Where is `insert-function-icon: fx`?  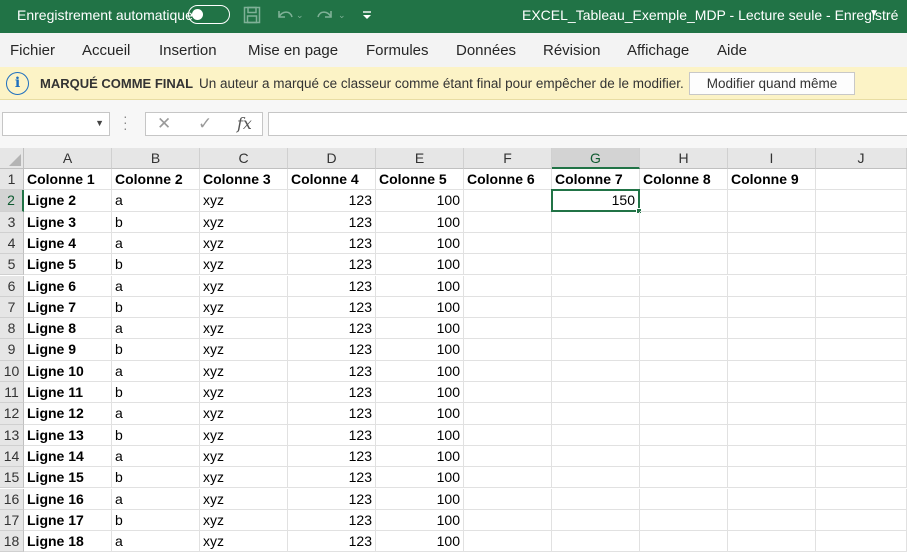 insert-function-icon: fx is located at coordinates (244, 123).